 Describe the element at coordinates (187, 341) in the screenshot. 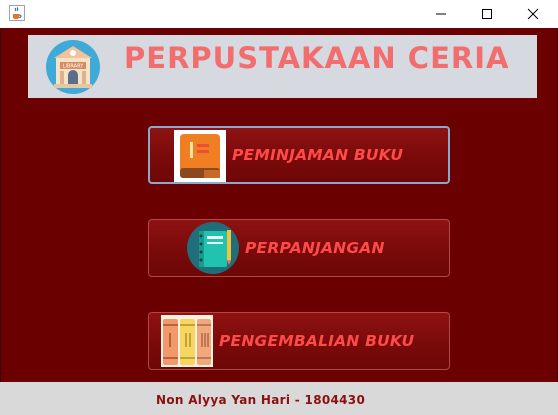

I see `books-stack-icon` at that location.